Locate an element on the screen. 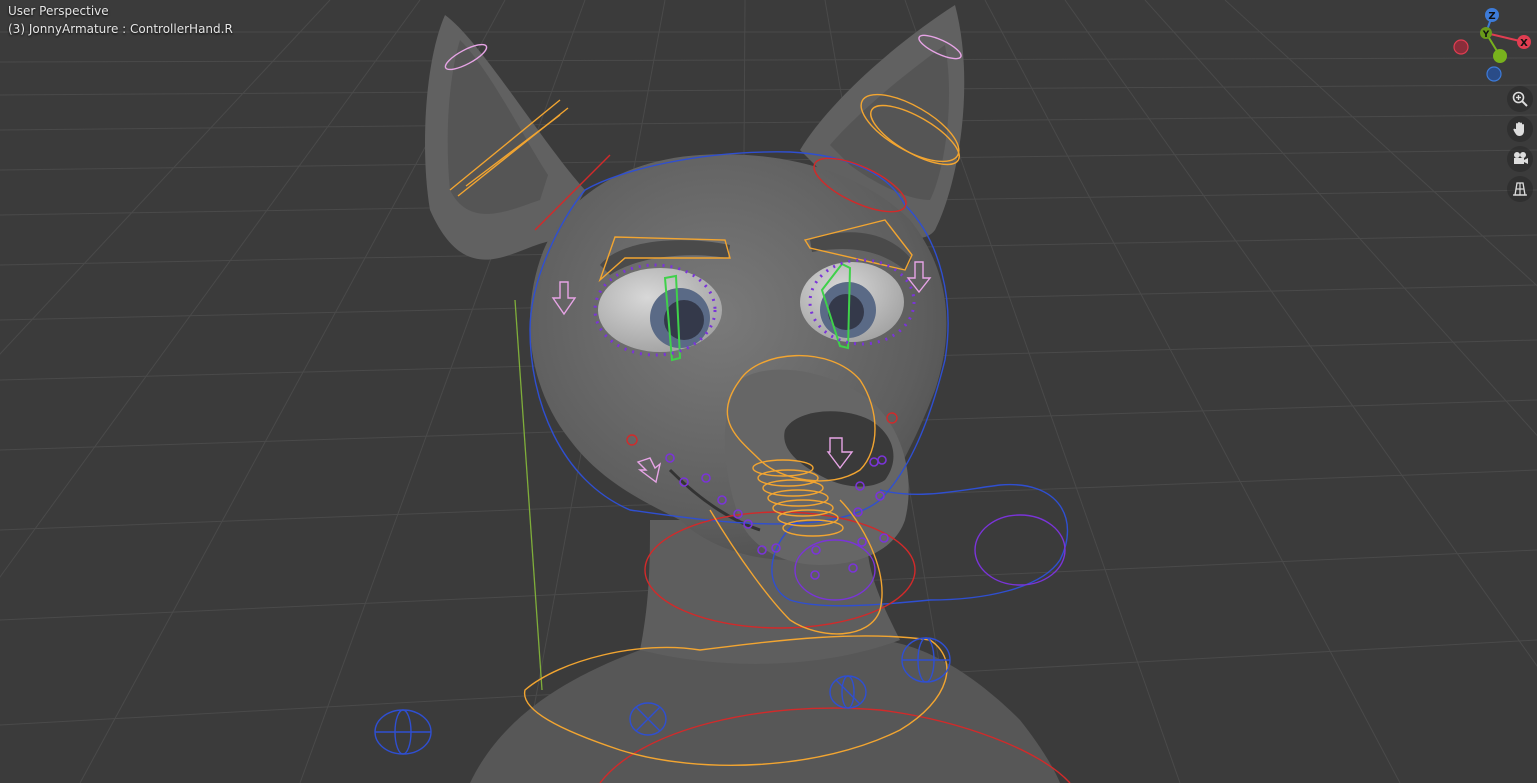 The height and width of the screenshot is (783, 1537). neg-y-axis-handle is located at coordinates (1500, 56).